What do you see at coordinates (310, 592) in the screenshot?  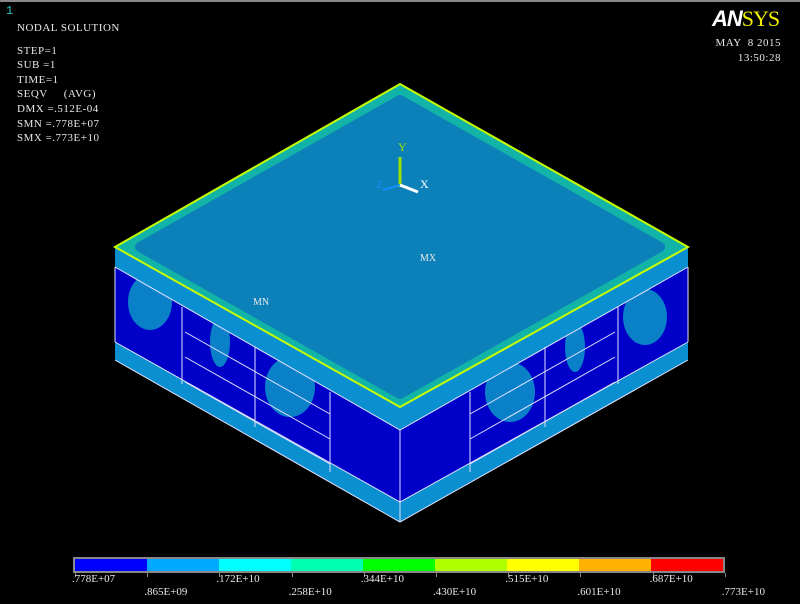 I see `legend-label: .258E+10` at bounding box center [310, 592].